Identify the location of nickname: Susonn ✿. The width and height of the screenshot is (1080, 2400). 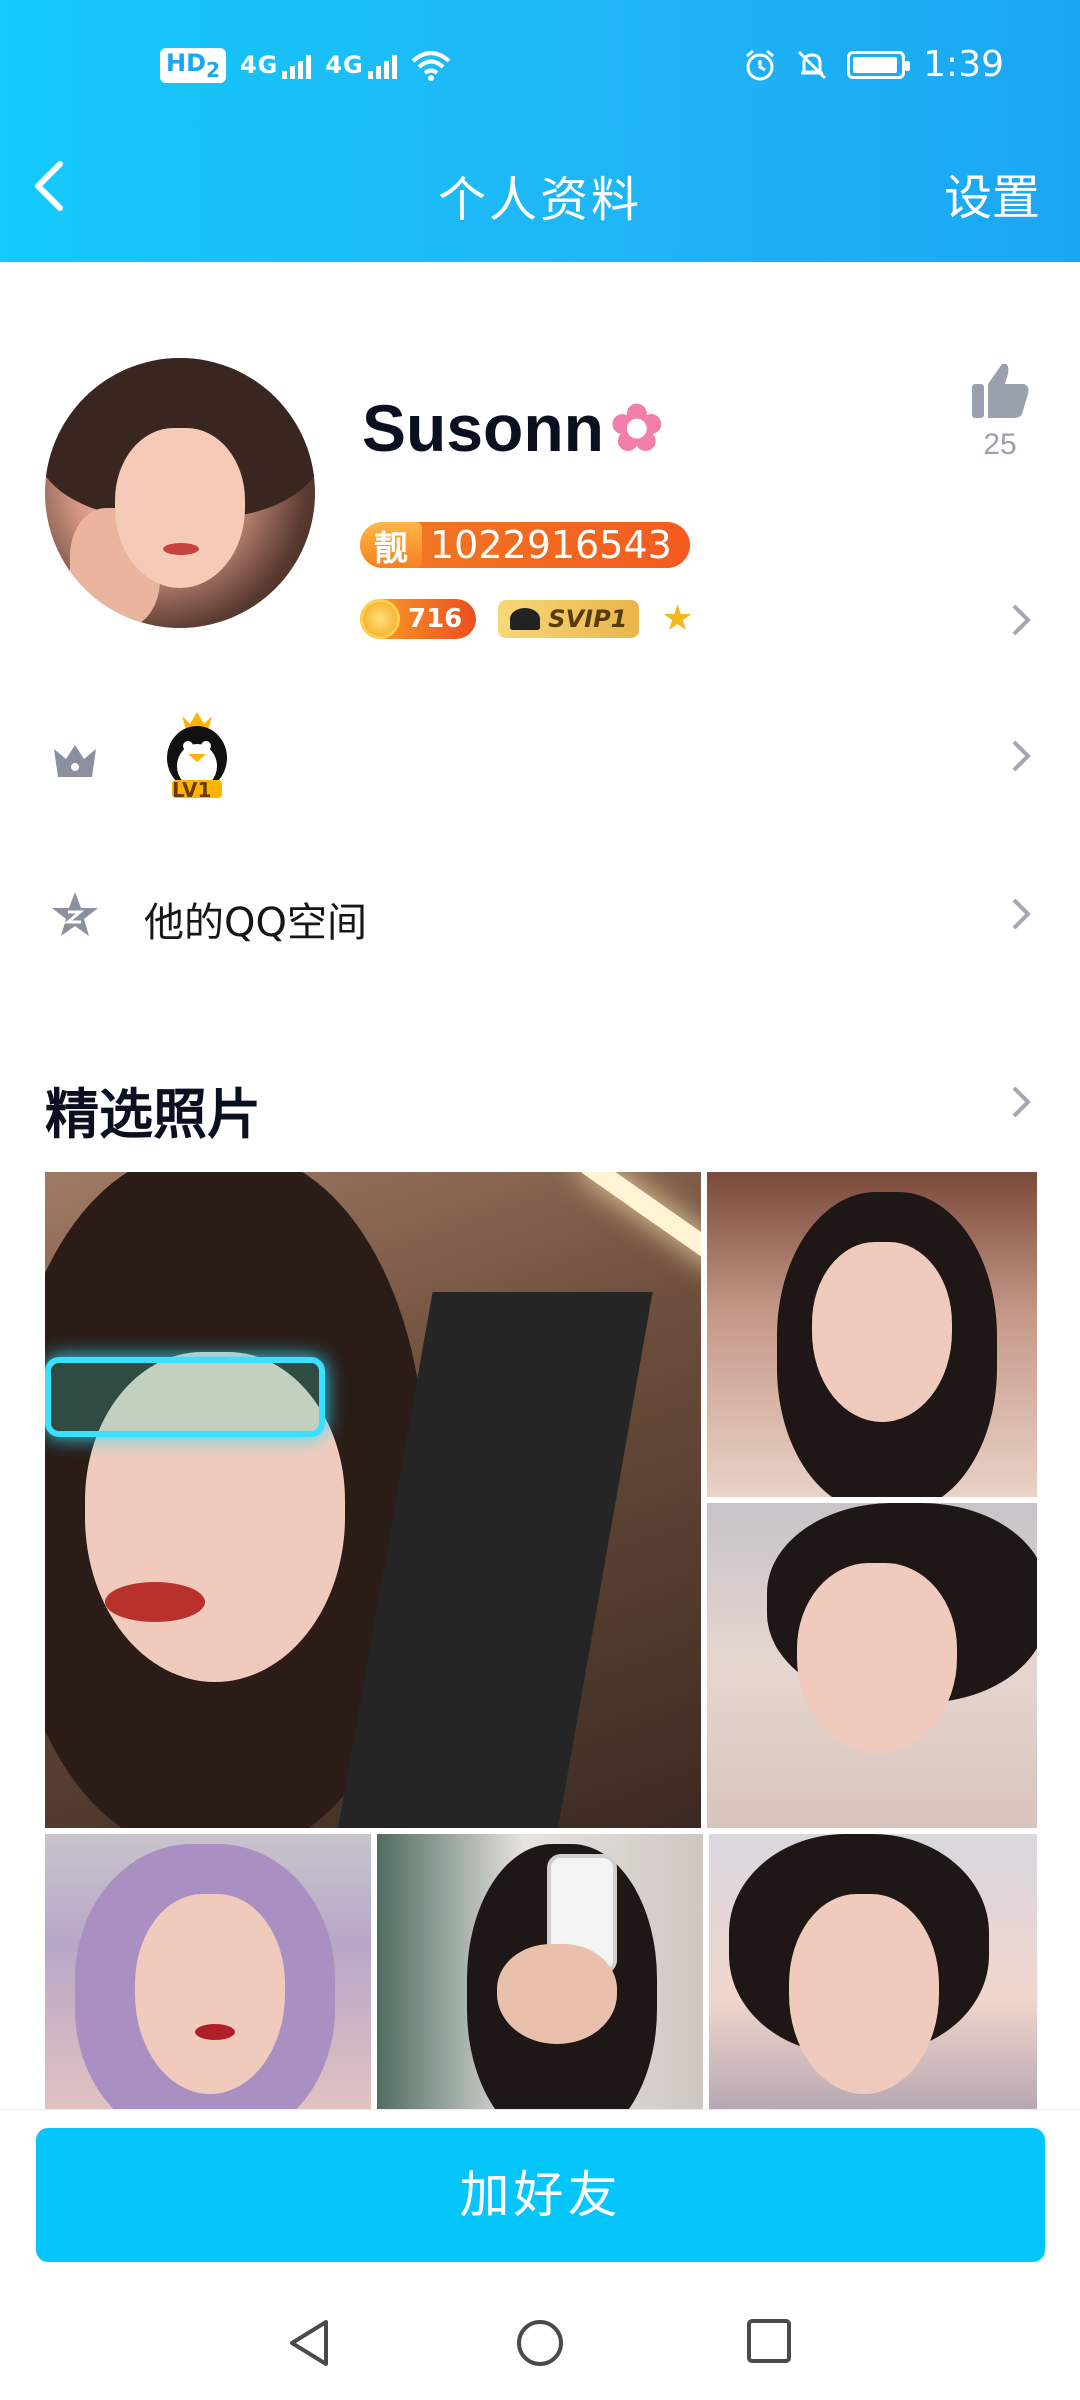
(513, 428).